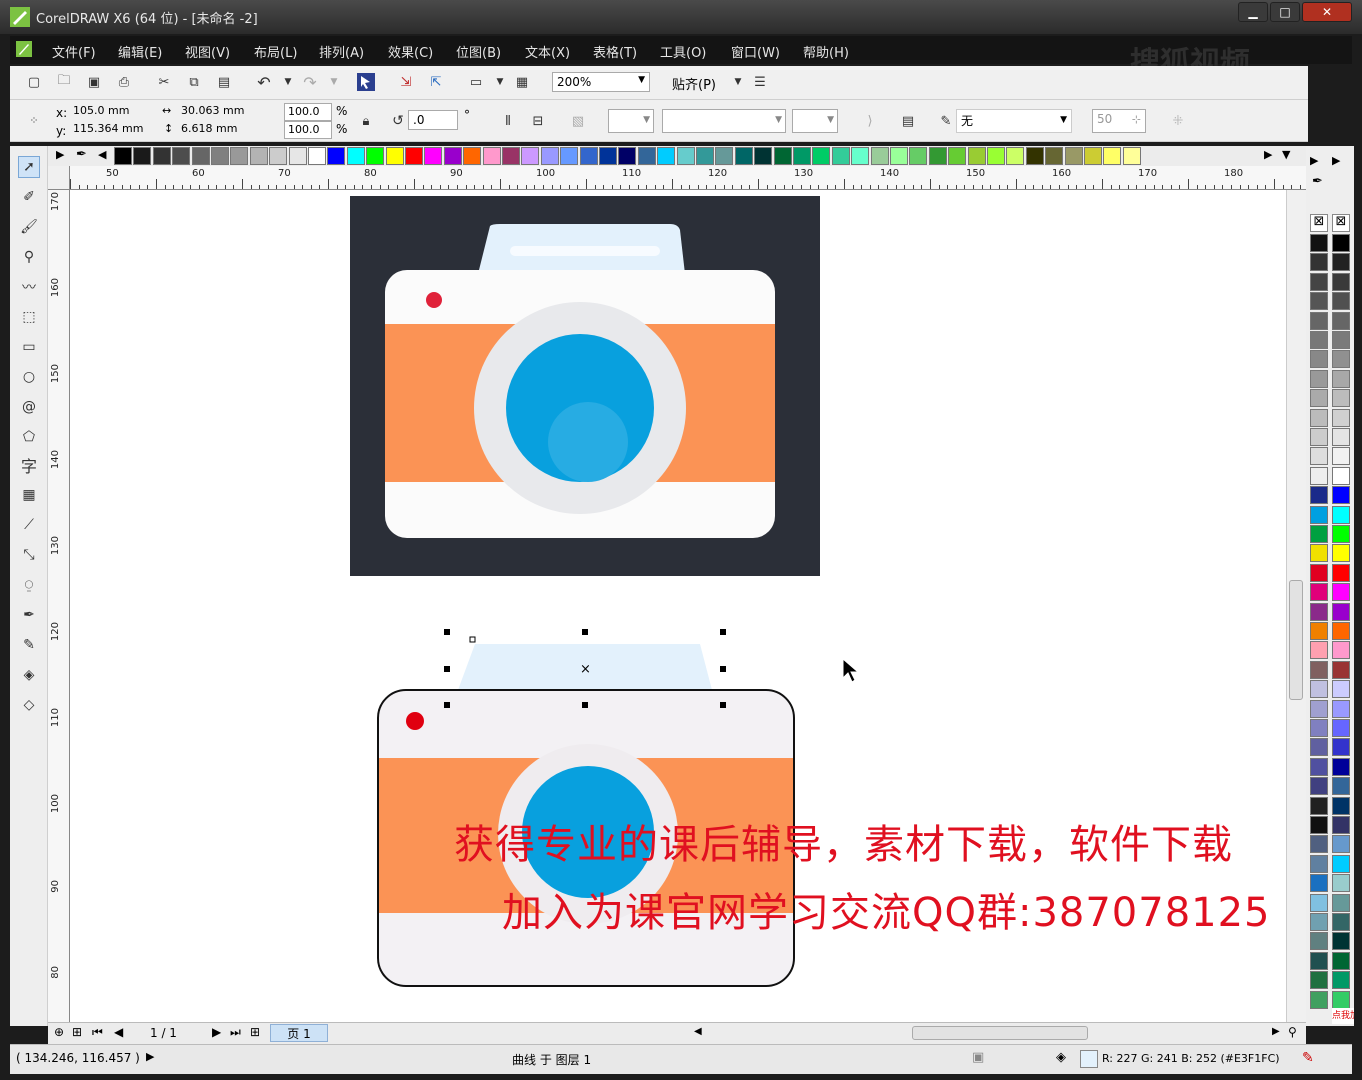 Image resolution: width=1362 pixels, height=1080 pixels. I want to click on scale-x-field: 100.0, so click(308, 112).